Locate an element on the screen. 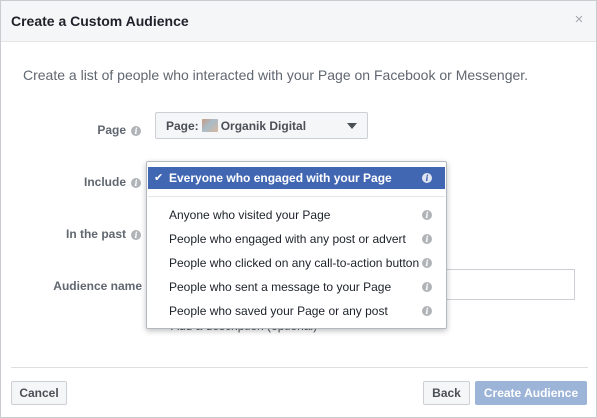 The width and height of the screenshot is (597, 418). page-select: Page: Organik Digital is located at coordinates (261, 125).